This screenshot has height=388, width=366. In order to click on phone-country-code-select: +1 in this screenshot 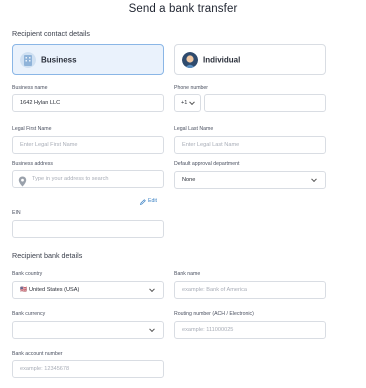, I will do `click(187, 103)`.